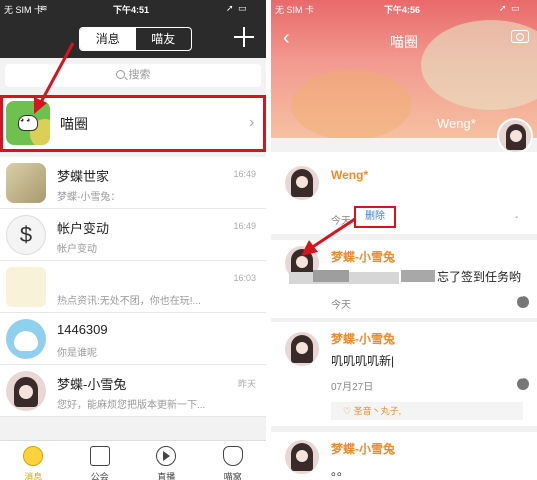 This screenshot has height=480, width=537. Describe the element at coordinates (404, 69) in the screenshot. I see `cover-image: 无 SIM 卡 下午4:56 ➚ ▭ ‹ 喵圈 Weng*` at that location.